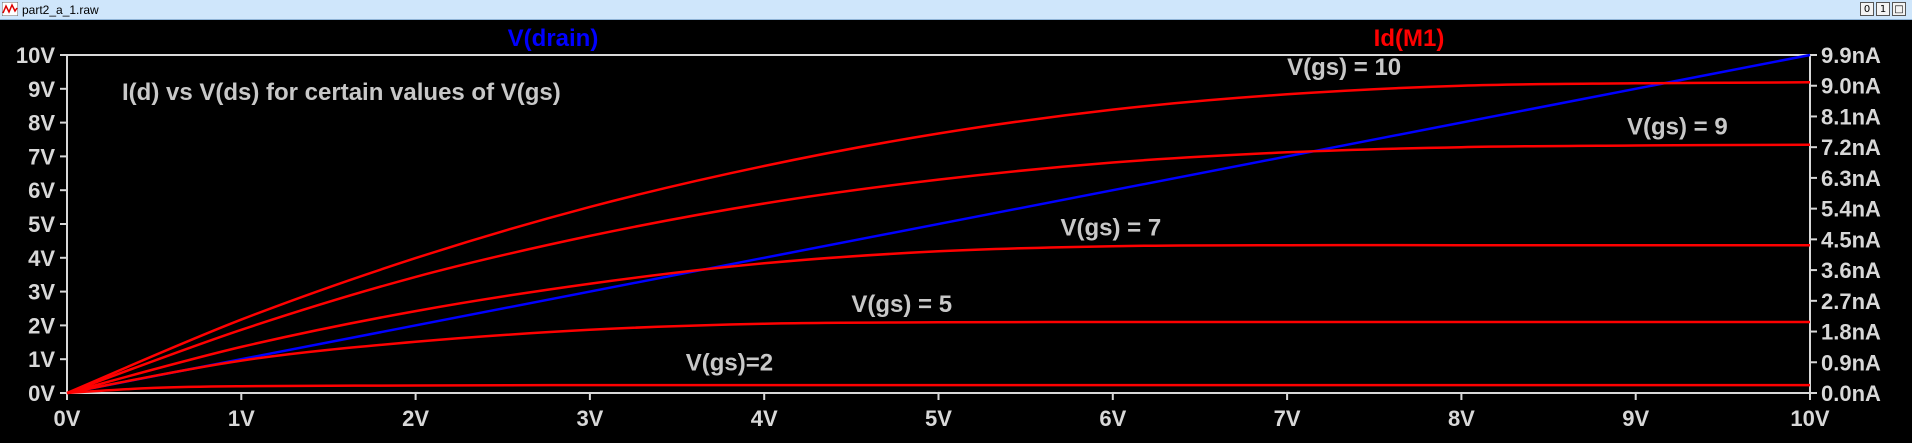 This screenshot has height=443, width=1912. I want to click on right-tick-label: 8.1nA, so click(1851, 116).